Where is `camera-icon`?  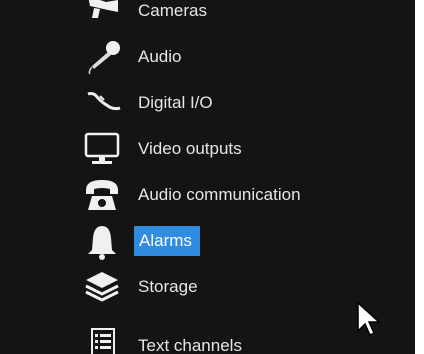 camera-icon is located at coordinates (103, 9).